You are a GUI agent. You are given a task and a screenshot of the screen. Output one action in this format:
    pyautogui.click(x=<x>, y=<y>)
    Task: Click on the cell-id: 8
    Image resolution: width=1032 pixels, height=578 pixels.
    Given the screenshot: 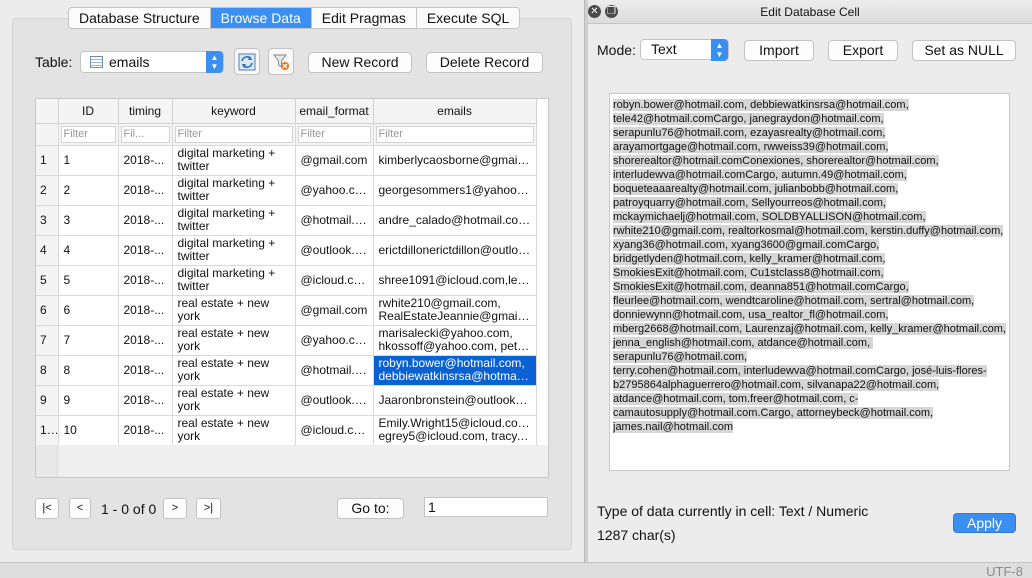 What is the action you would take?
    pyautogui.click(x=88, y=370)
    